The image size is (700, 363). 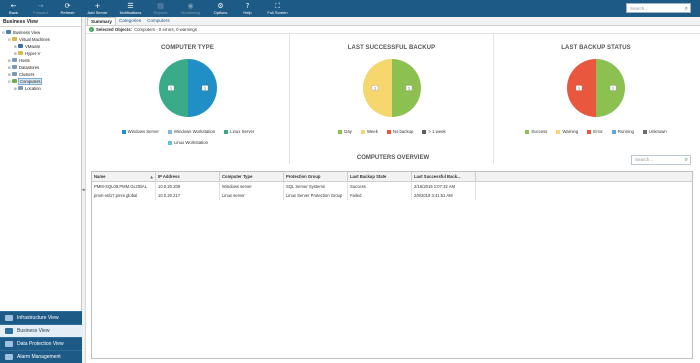 I want to click on legend-item-error: Error, so click(x=595, y=131).